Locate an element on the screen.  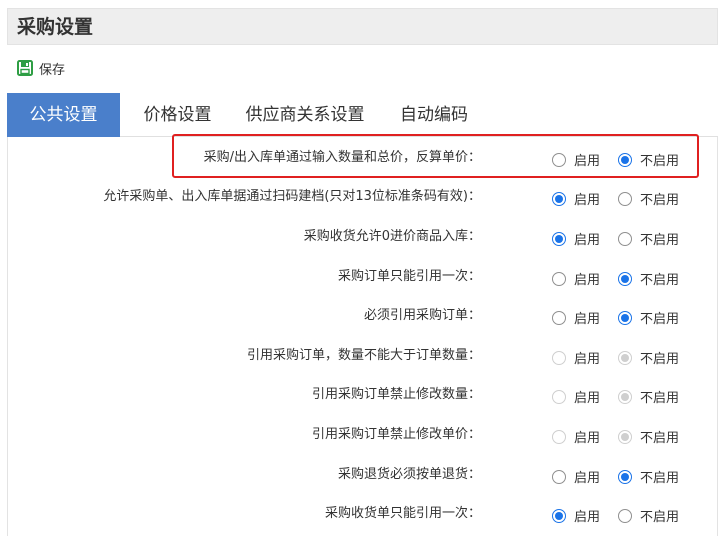
setting-row-order-reference-once: 采购订单只能引用一次： 启用 不启用 is located at coordinates (363, 277).